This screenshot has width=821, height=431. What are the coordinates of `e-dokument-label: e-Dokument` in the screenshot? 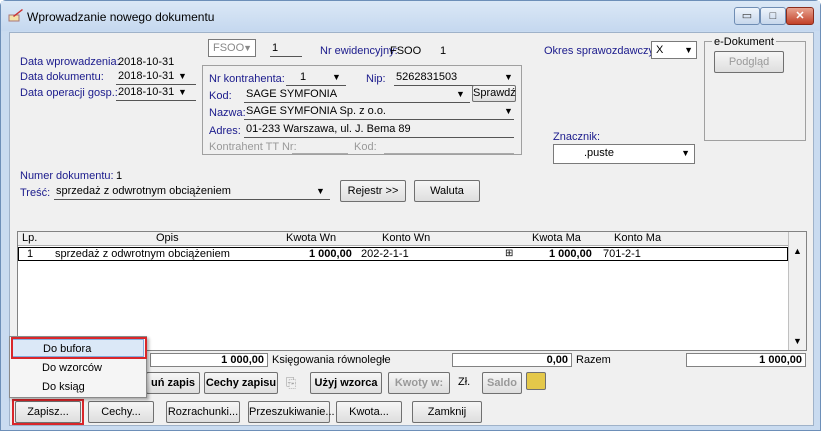 It's located at (744, 42).